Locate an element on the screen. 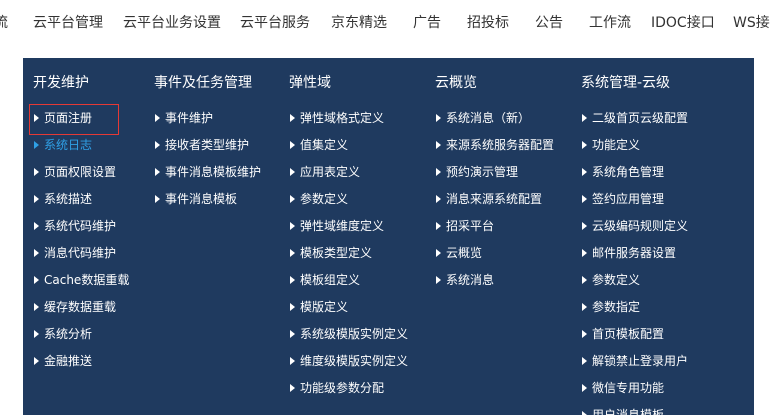  menu-item-source-server-config: 来源系统服务器配置 is located at coordinates (494, 145).